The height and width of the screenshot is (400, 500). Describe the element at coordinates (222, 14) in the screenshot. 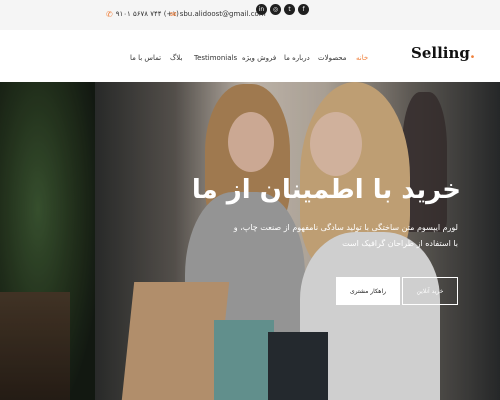

I see `email-address: sbu.alidoost@gmail.com` at that location.